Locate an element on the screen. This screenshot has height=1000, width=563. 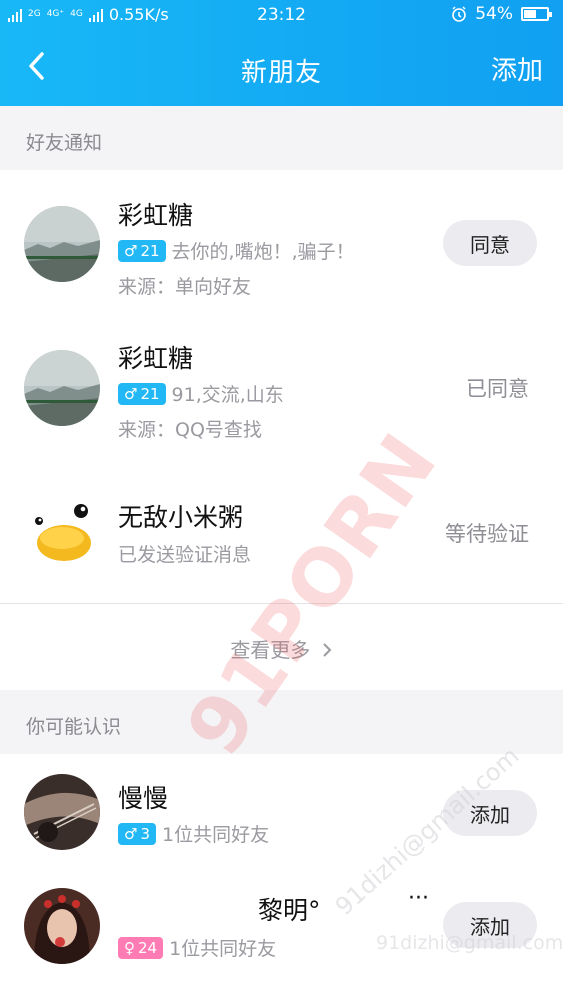
suggestion-info-row: ♂ 3 1位共同好友 is located at coordinates (193, 833).